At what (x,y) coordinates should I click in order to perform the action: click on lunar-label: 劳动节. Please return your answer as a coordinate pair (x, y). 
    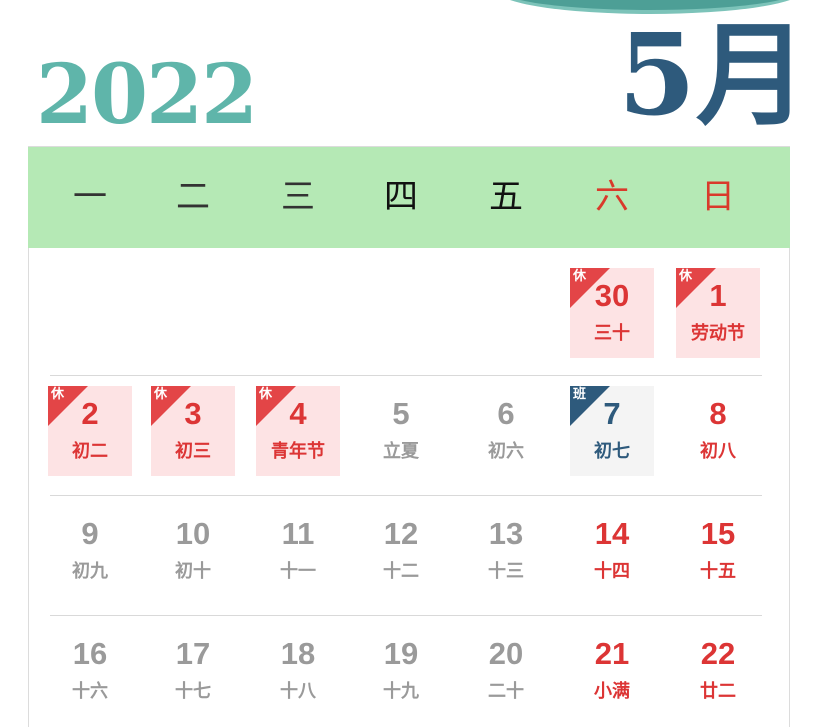
    Looking at the image, I should click on (718, 333).